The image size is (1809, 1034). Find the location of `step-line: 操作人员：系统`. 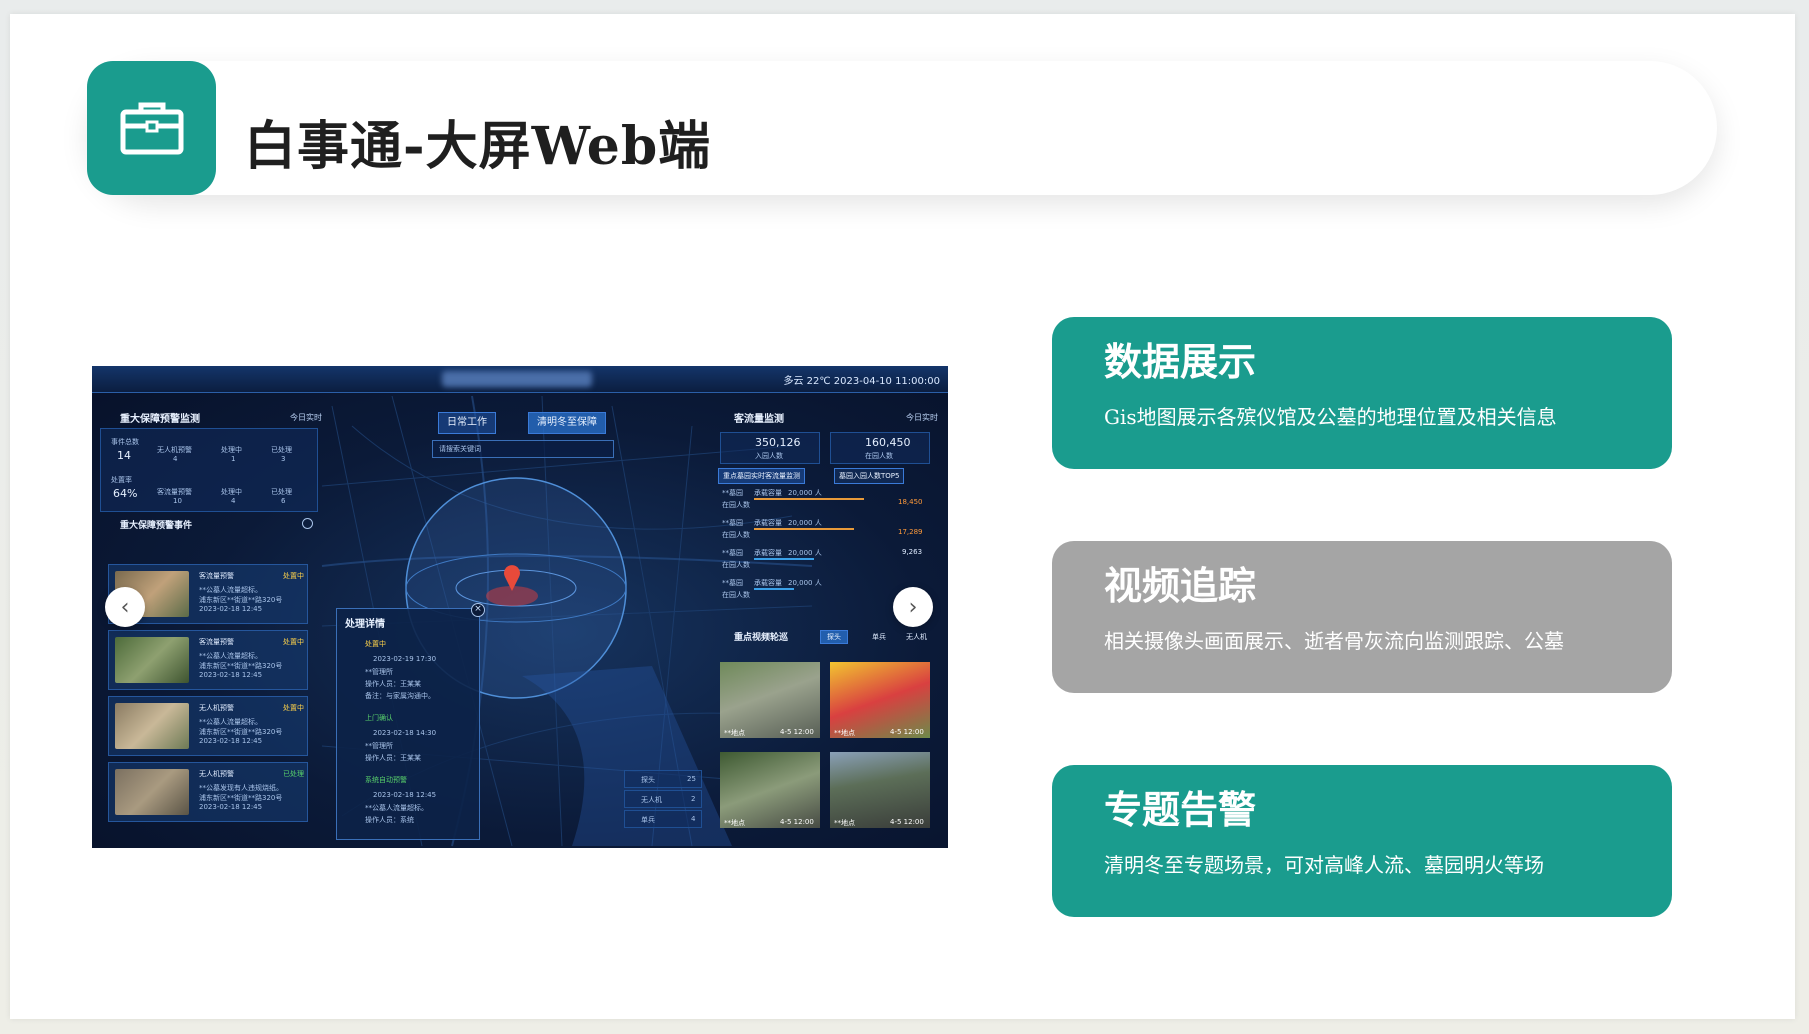

step-line: 操作人员：系统 is located at coordinates (389, 820).